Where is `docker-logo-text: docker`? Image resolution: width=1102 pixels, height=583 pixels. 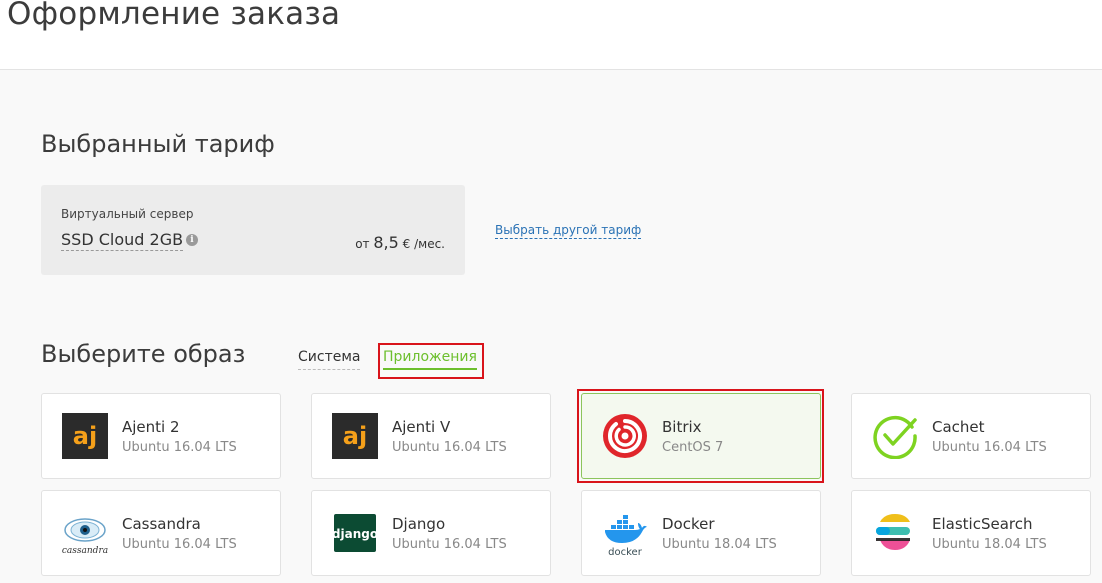 docker-logo-text: docker is located at coordinates (625, 551).